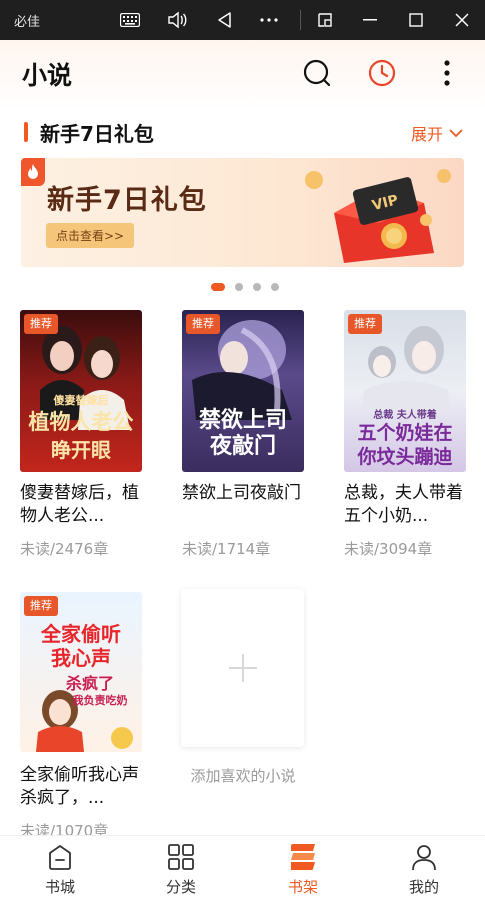  I want to click on profile-icon, so click(424, 857).